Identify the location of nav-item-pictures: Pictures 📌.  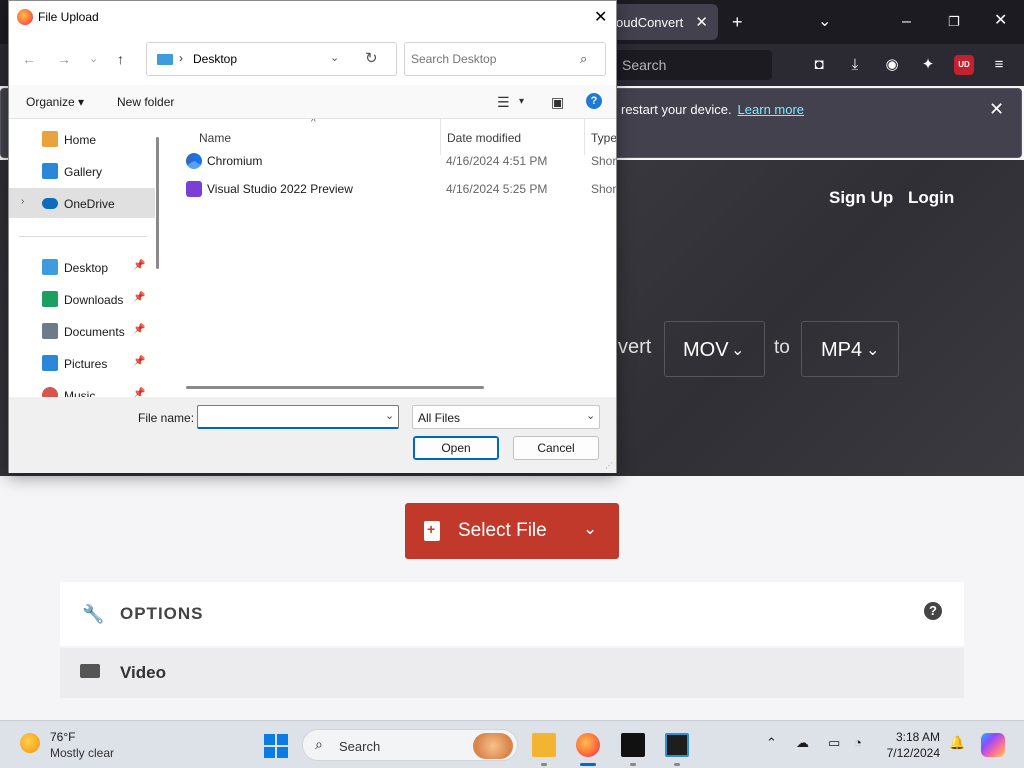
(79, 363).